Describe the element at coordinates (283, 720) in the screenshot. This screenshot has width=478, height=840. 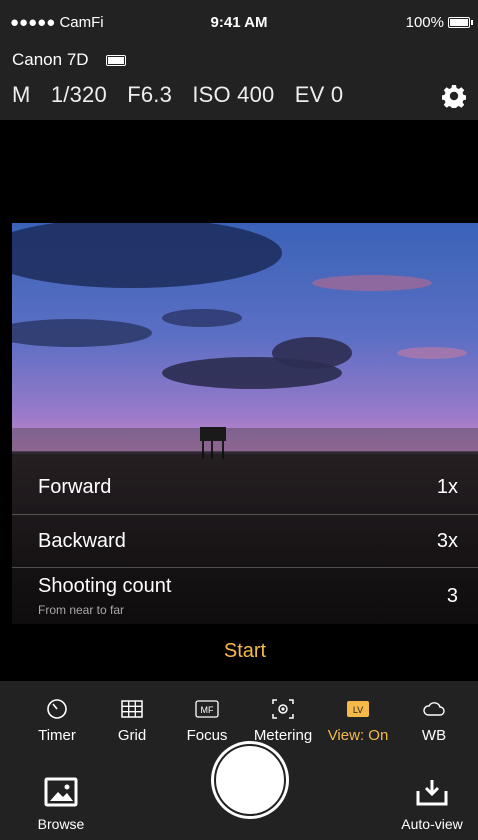
I see `metering-button: Metering` at that location.